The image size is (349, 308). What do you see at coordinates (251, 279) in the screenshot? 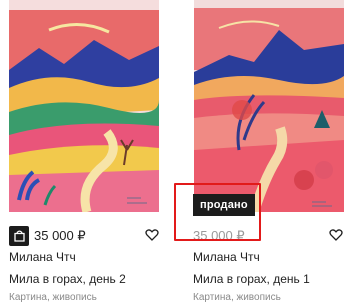
I see `artwork-title: Мила в горах, день 1` at bounding box center [251, 279].